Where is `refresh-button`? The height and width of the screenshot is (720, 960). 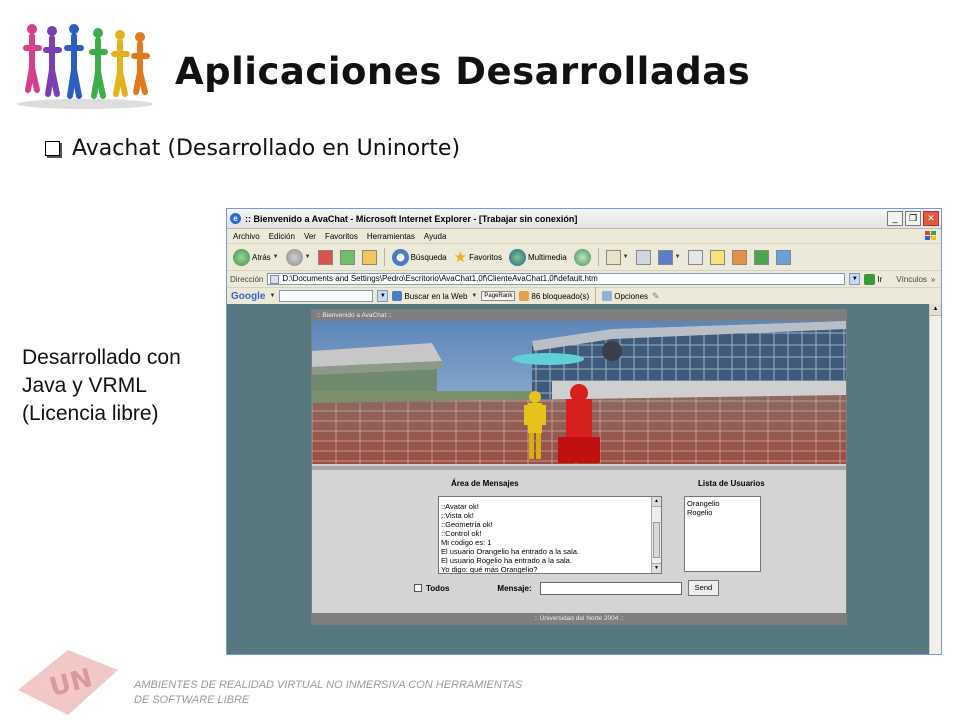 refresh-button is located at coordinates (347, 257).